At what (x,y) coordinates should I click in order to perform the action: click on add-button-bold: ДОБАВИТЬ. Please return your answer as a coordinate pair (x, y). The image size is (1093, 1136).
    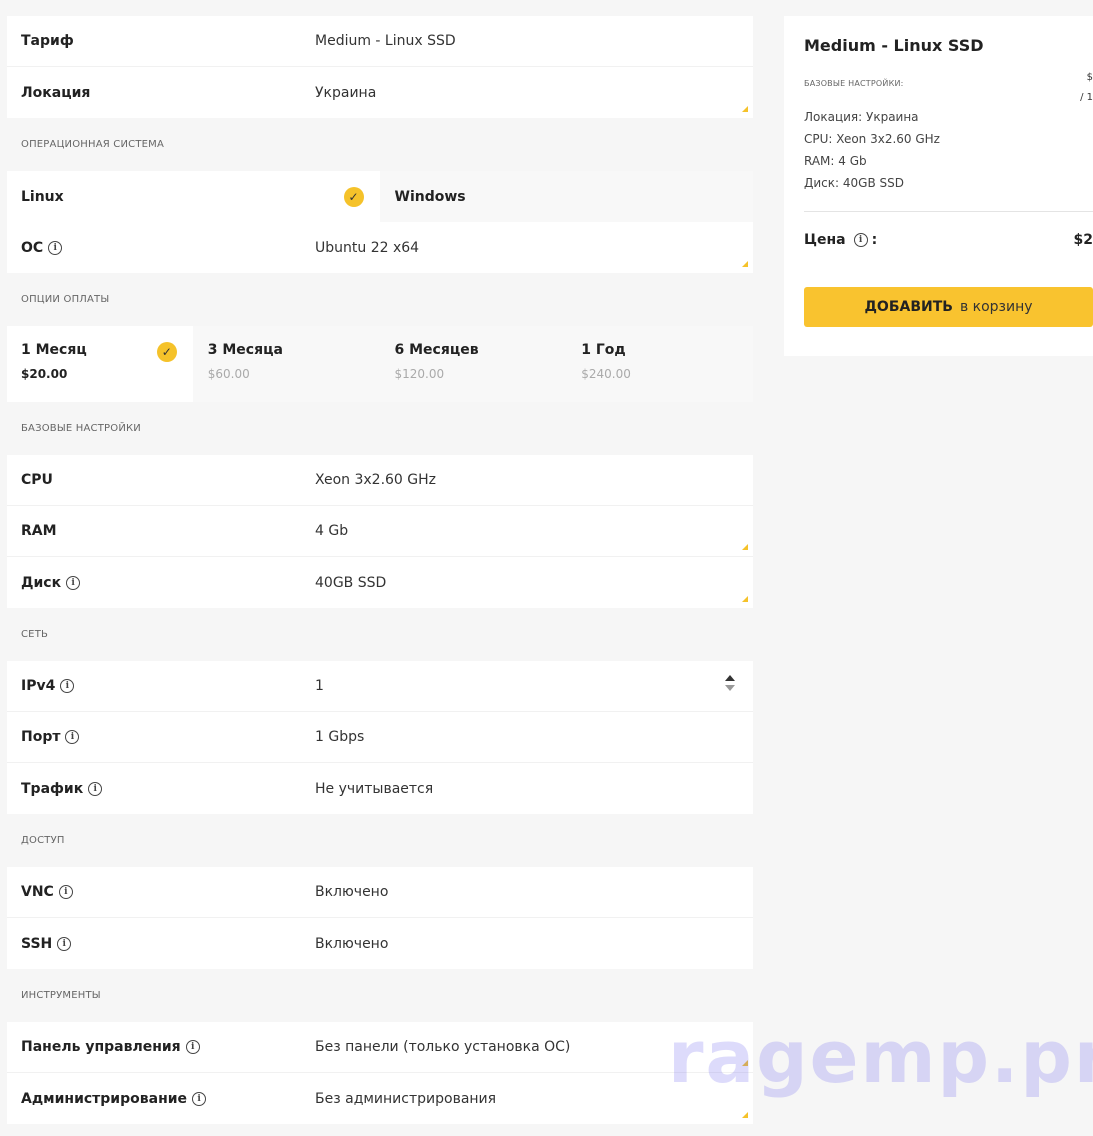
    Looking at the image, I should click on (908, 307).